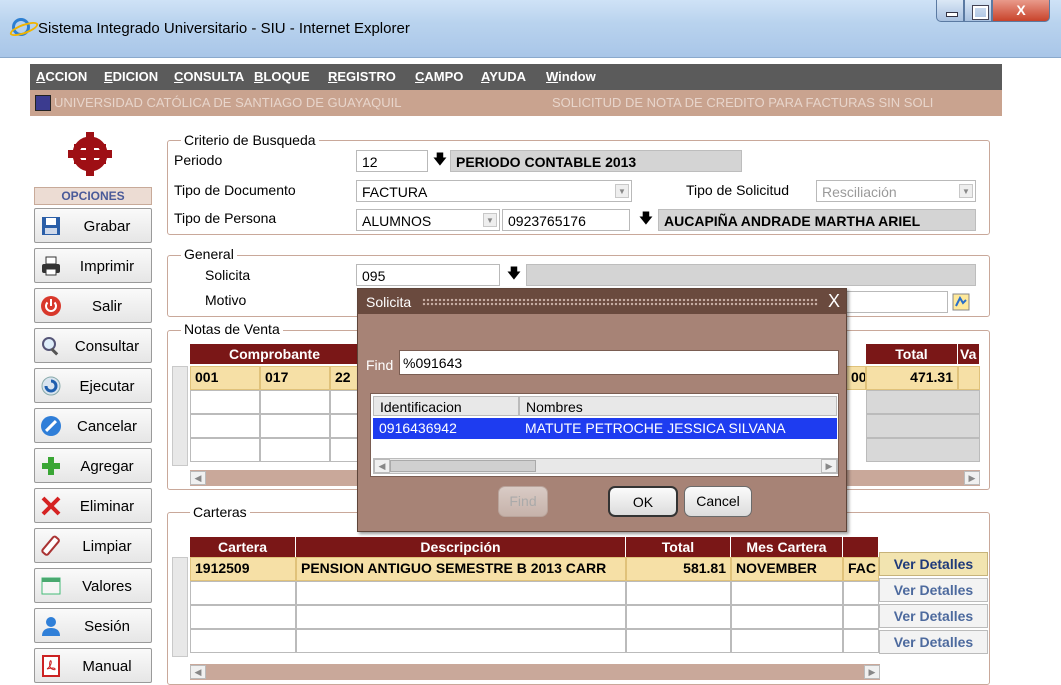 The height and width of the screenshot is (685, 1061). What do you see at coordinates (295, 378) in the screenshot?
I see `notas-c2: 017` at bounding box center [295, 378].